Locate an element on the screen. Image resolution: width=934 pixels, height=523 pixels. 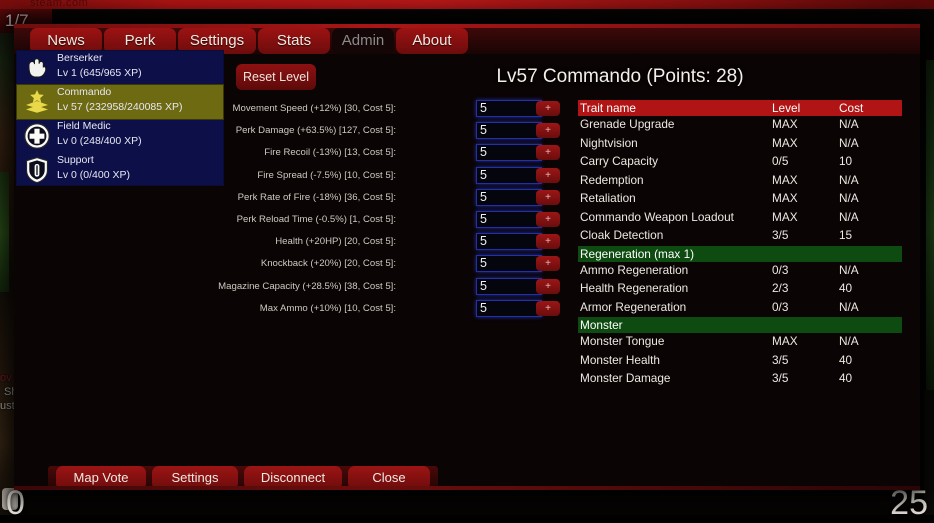
hud-text-fragment-ust: ust is located at coordinates (7, 406).